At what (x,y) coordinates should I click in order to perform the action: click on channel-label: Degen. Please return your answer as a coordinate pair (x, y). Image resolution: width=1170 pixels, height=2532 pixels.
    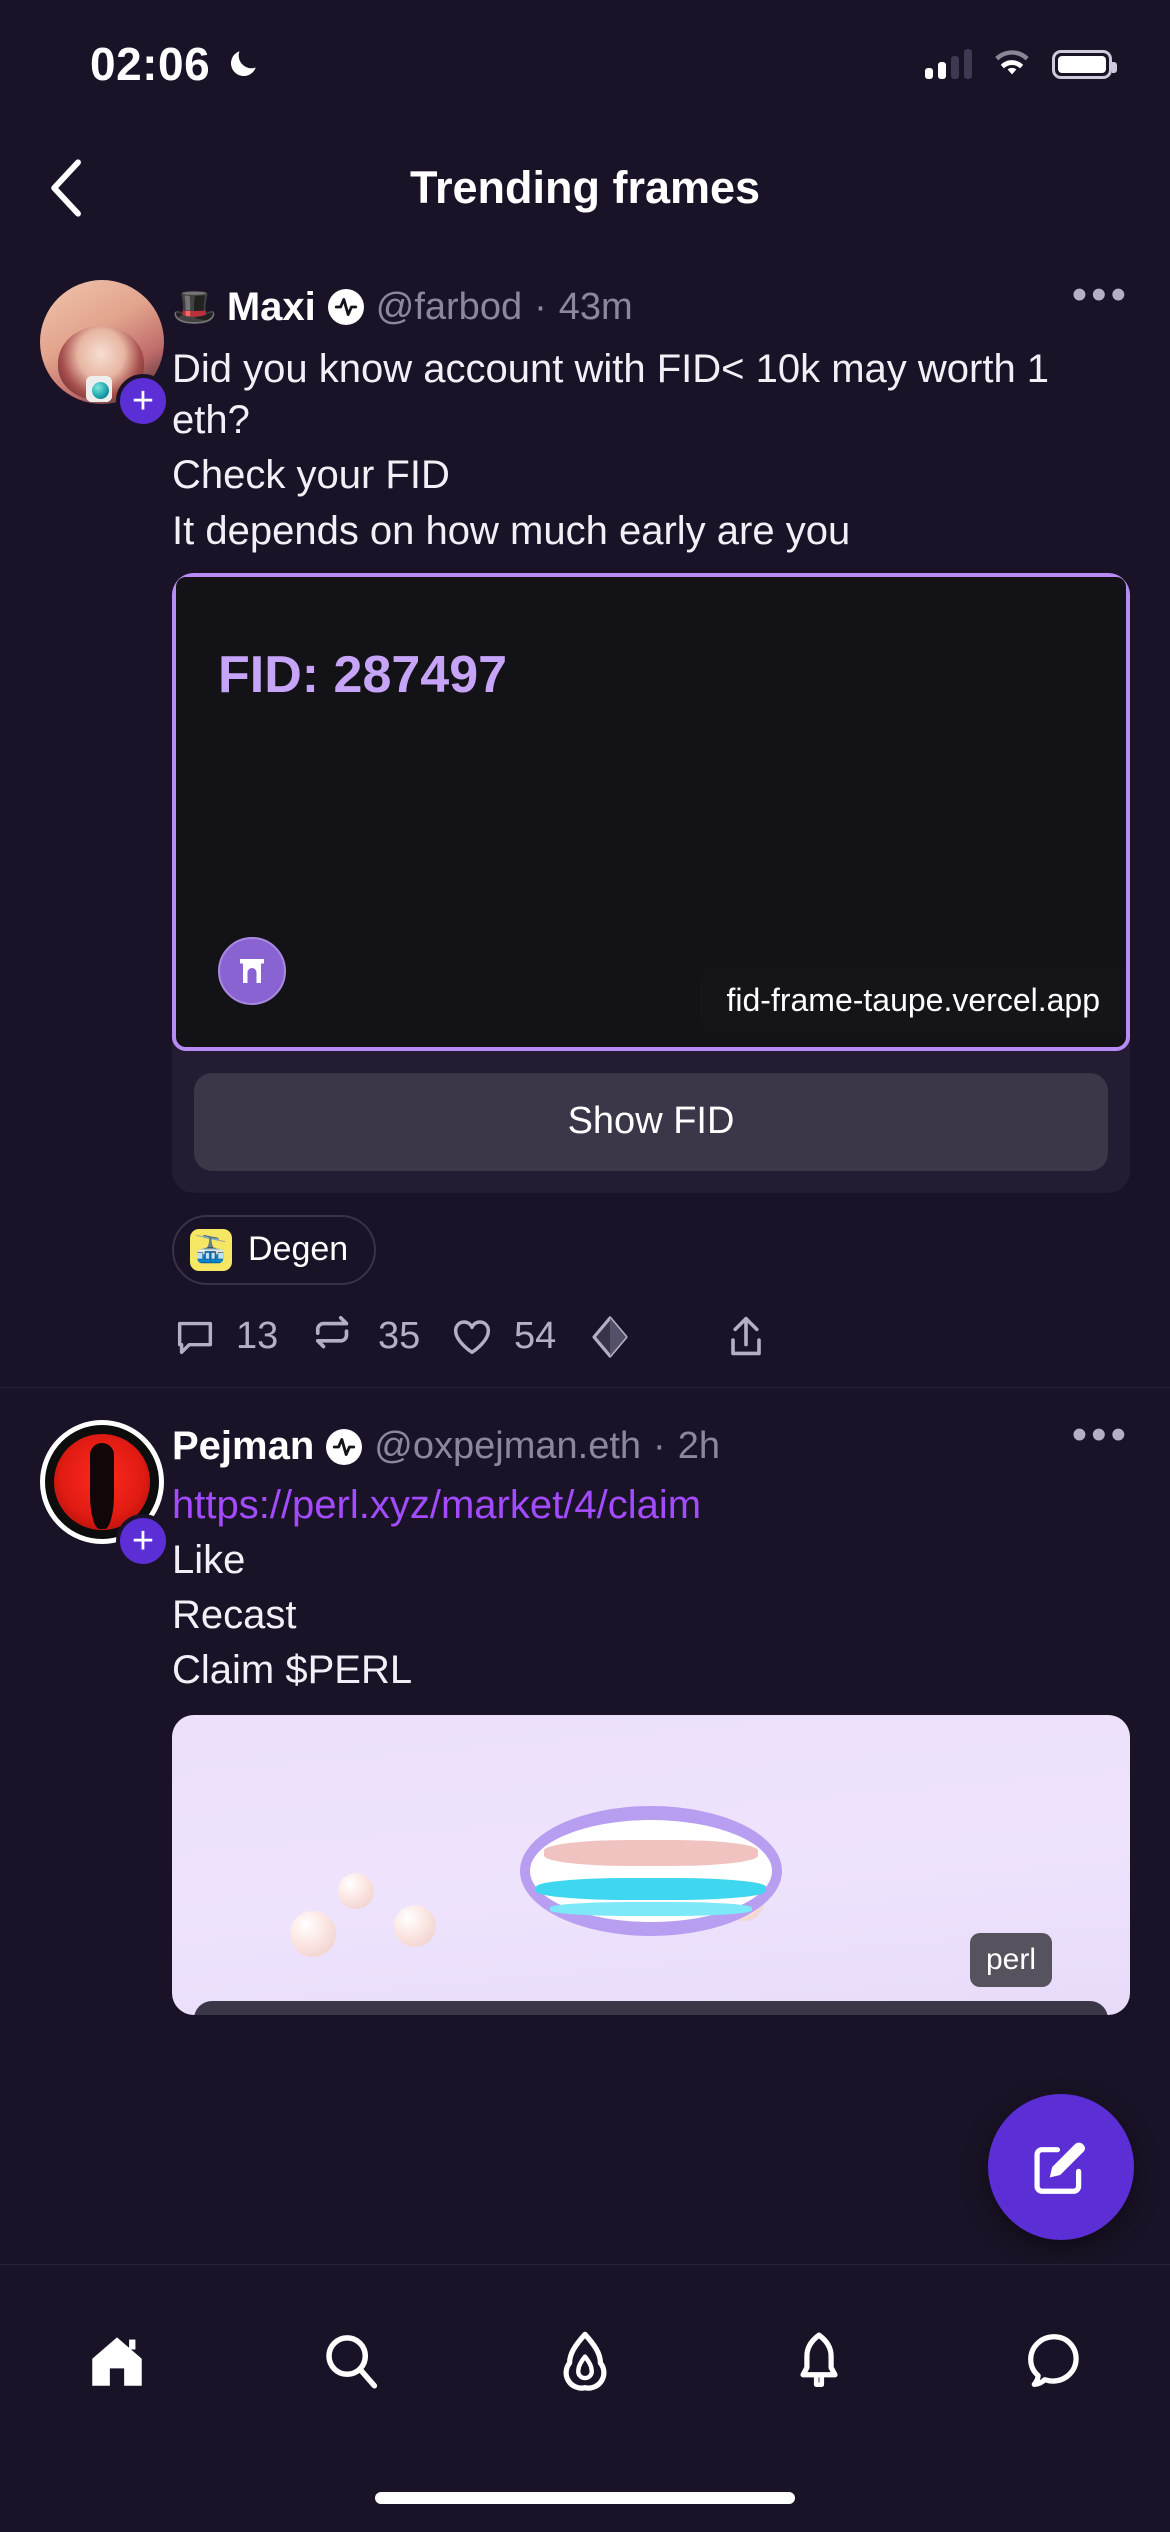
    Looking at the image, I should click on (298, 1249).